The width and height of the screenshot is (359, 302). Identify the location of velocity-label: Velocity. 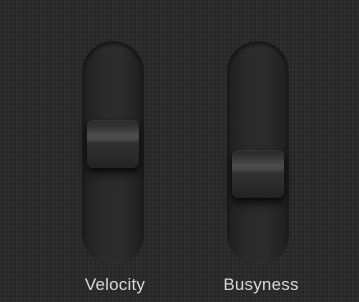
(115, 284).